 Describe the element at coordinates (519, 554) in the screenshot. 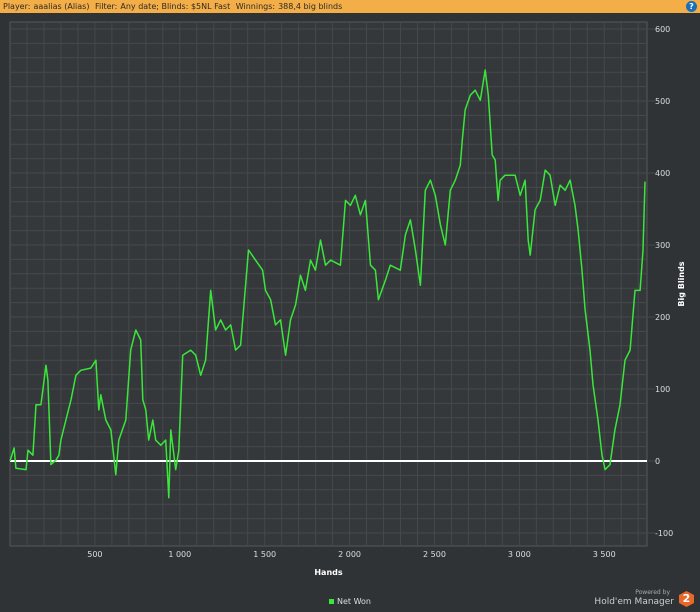

I see `x-tick-label: 3 000` at that location.